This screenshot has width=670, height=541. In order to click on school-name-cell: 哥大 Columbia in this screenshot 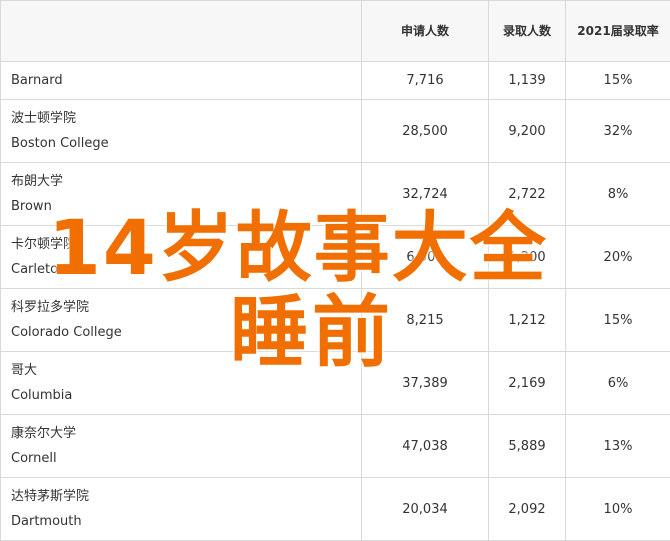, I will do `click(181, 383)`.